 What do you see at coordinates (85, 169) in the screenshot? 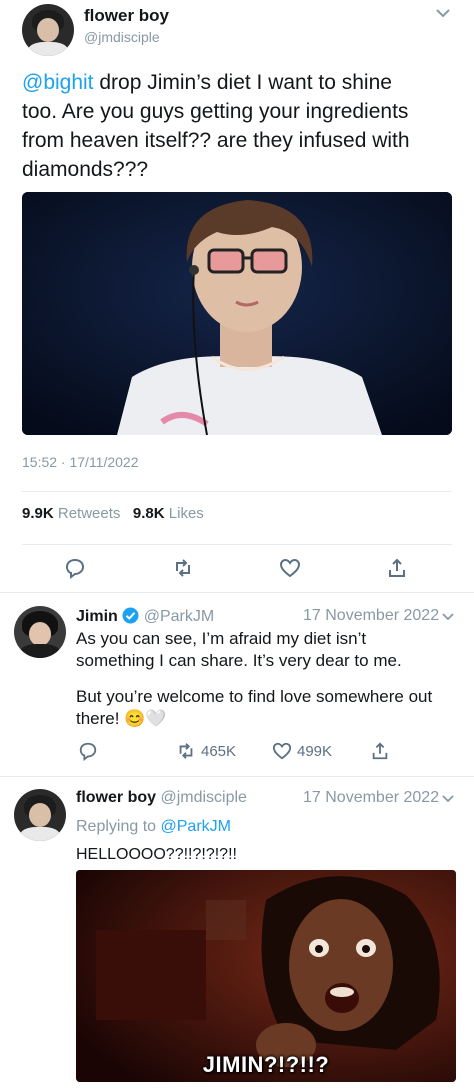
I see `tweet-text-line: diamonds???` at bounding box center [85, 169].